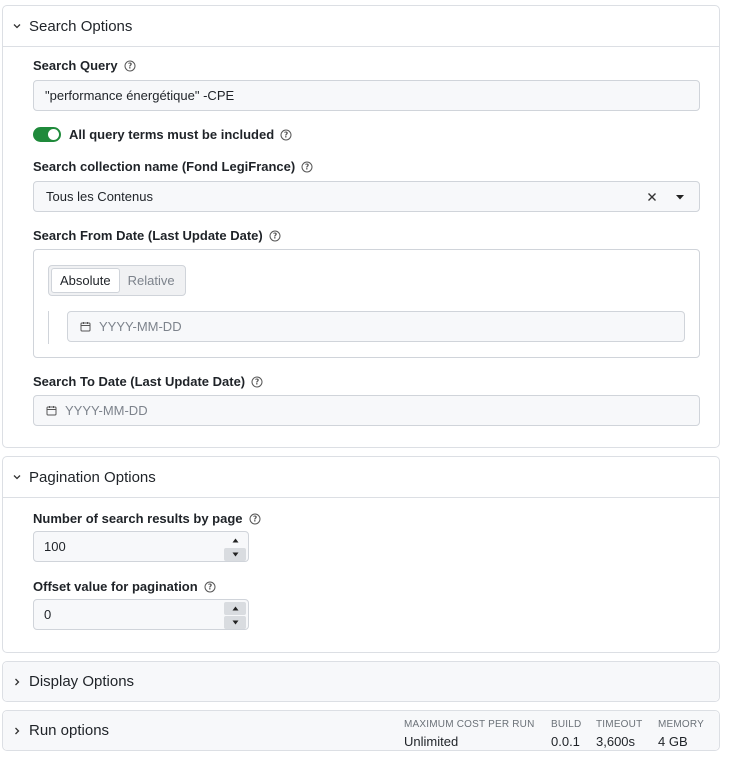 The image size is (729, 760). What do you see at coordinates (82, 681) in the screenshot?
I see `section-title: Display Options` at bounding box center [82, 681].